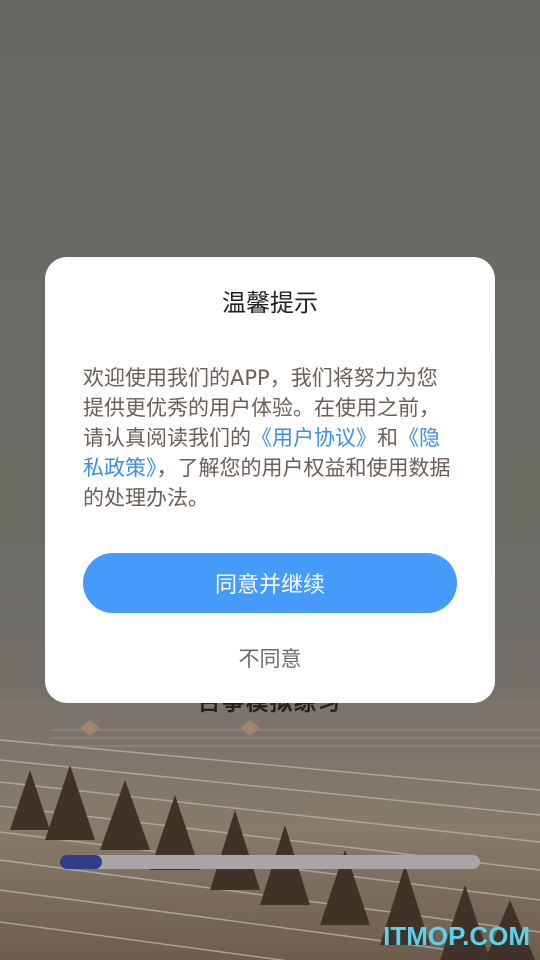 This screenshot has height=960, width=540. What do you see at coordinates (270, 303) in the screenshot?
I see `dialog-title: 温馨提示` at bounding box center [270, 303].